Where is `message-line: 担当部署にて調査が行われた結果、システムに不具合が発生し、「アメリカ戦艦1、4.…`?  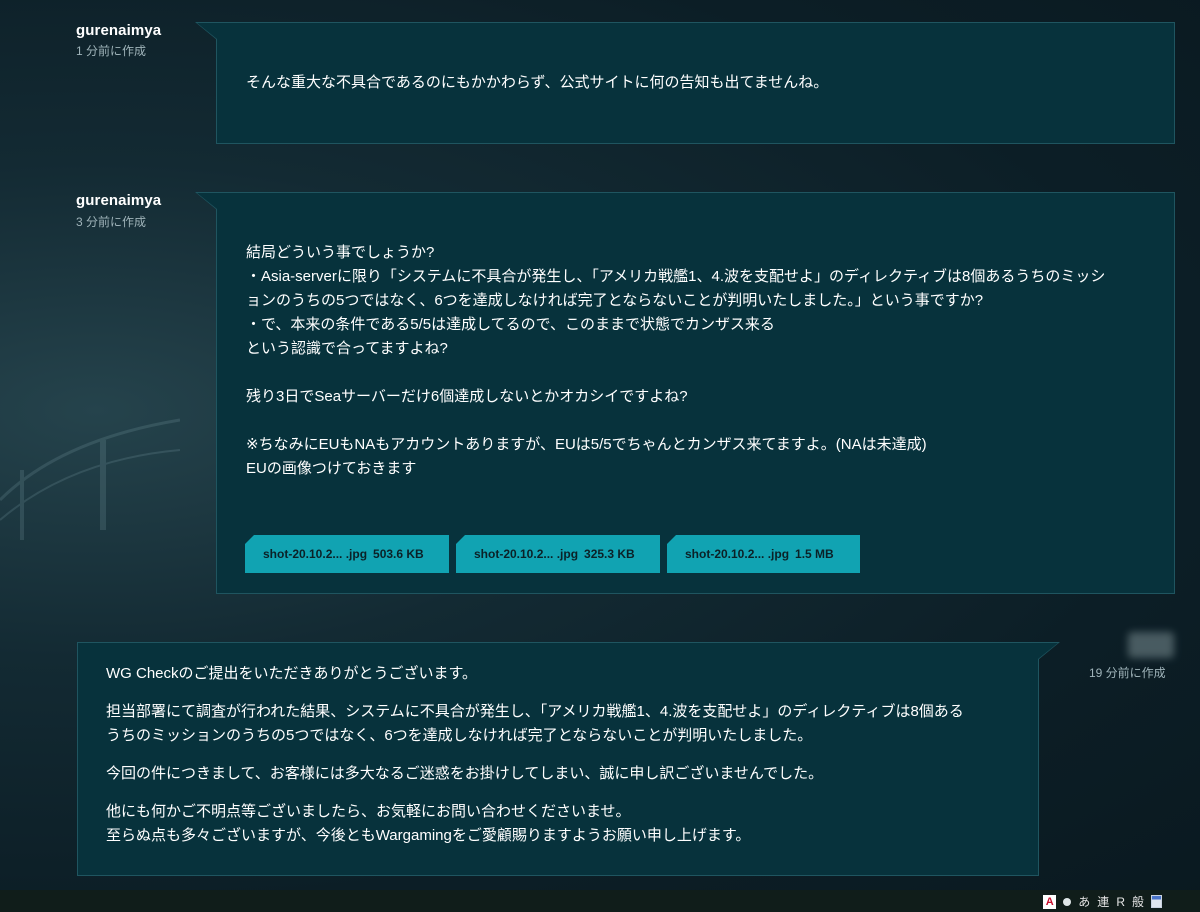 message-line: 担当部署にて調査が行われた結果、システムに不具合が発生し、「アメリカ戦艦1、4.… is located at coordinates (535, 711).